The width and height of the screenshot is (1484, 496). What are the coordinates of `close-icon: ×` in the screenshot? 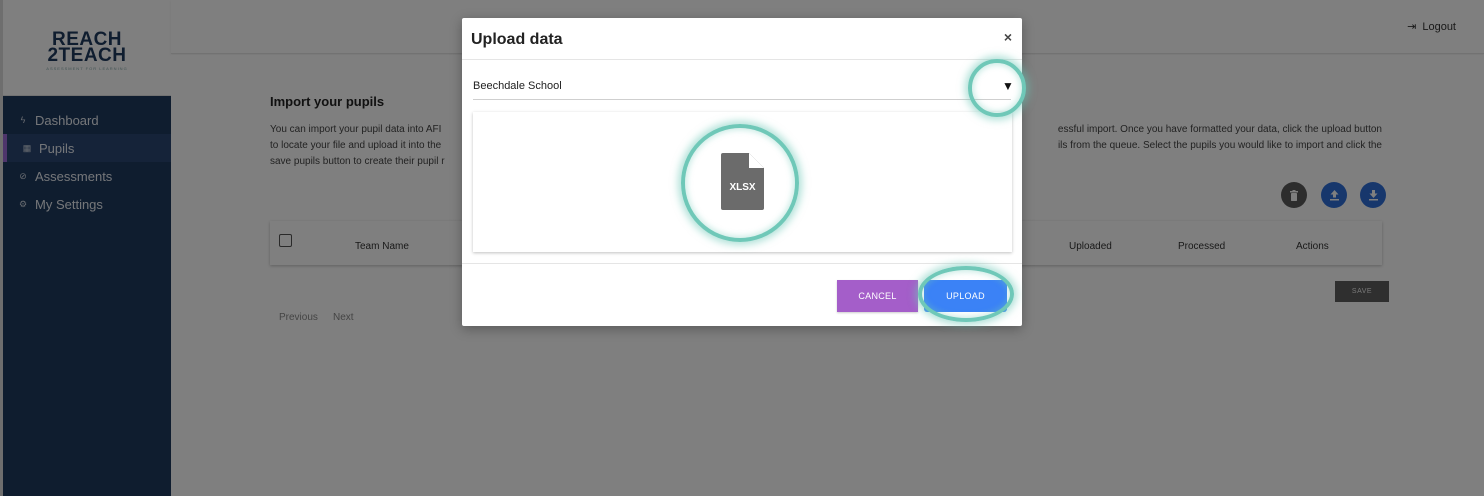 It's located at (1008, 37).